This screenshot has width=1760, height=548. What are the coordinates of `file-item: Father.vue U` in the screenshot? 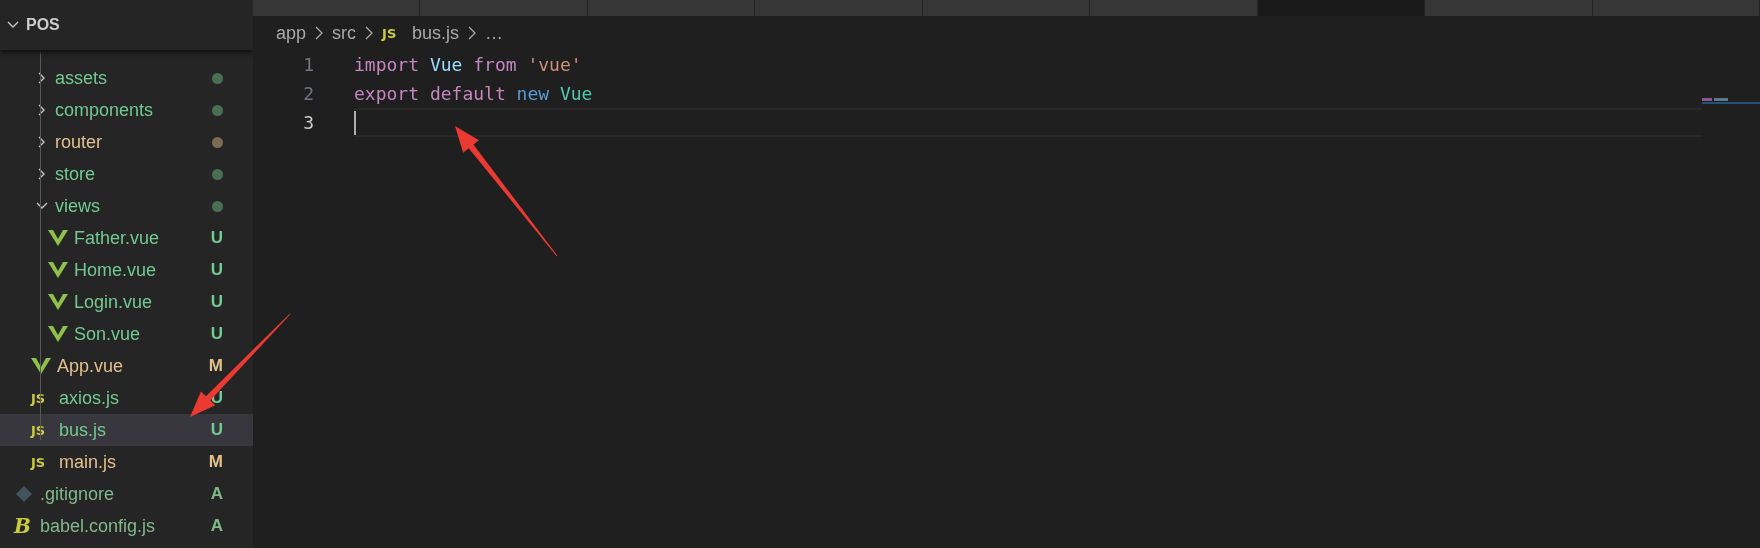 It's located at (126, 238).